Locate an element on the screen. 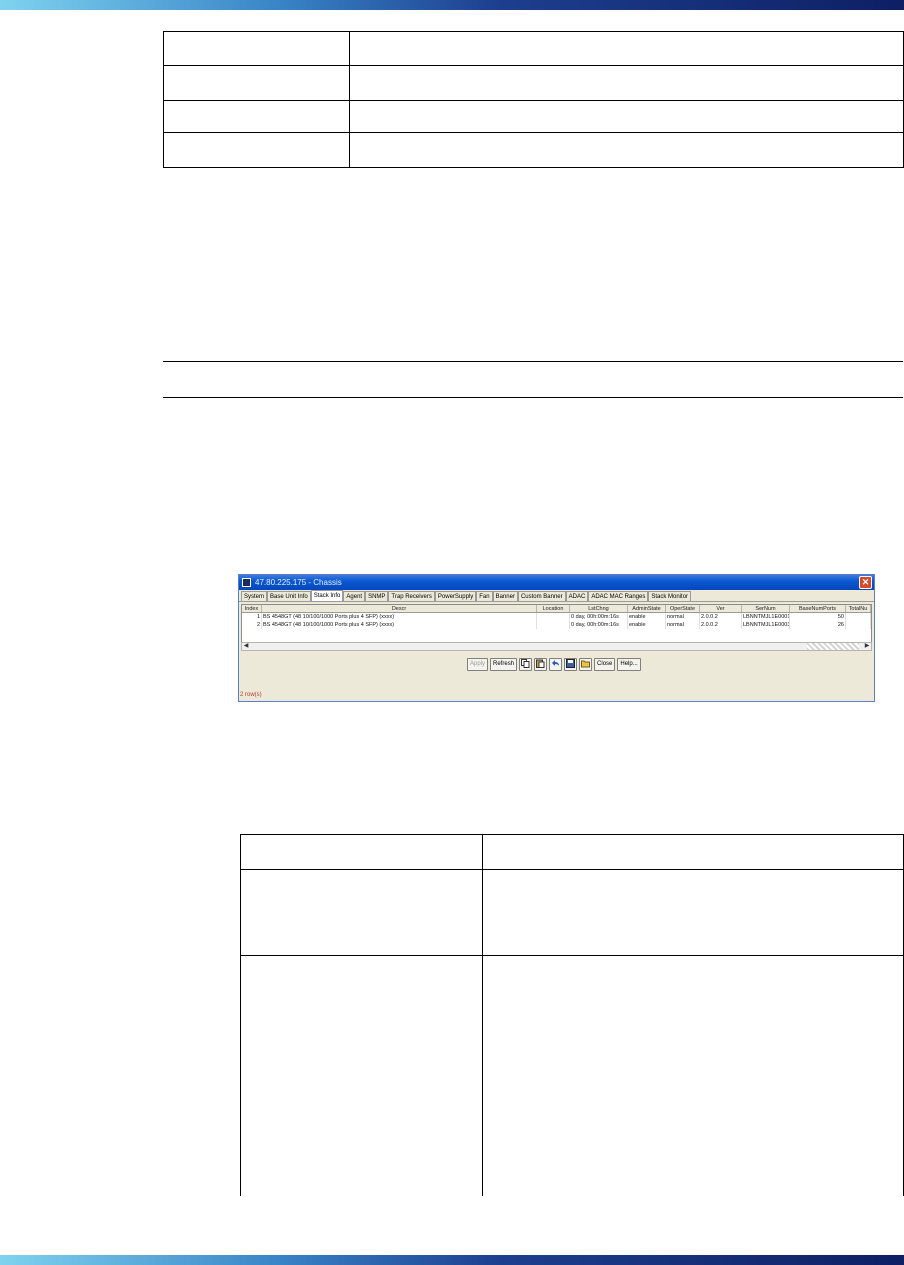 Image resolution: width=904 pixels, height=1265 pixels. tab-fan: Fan is located at coordinates (484, 596).